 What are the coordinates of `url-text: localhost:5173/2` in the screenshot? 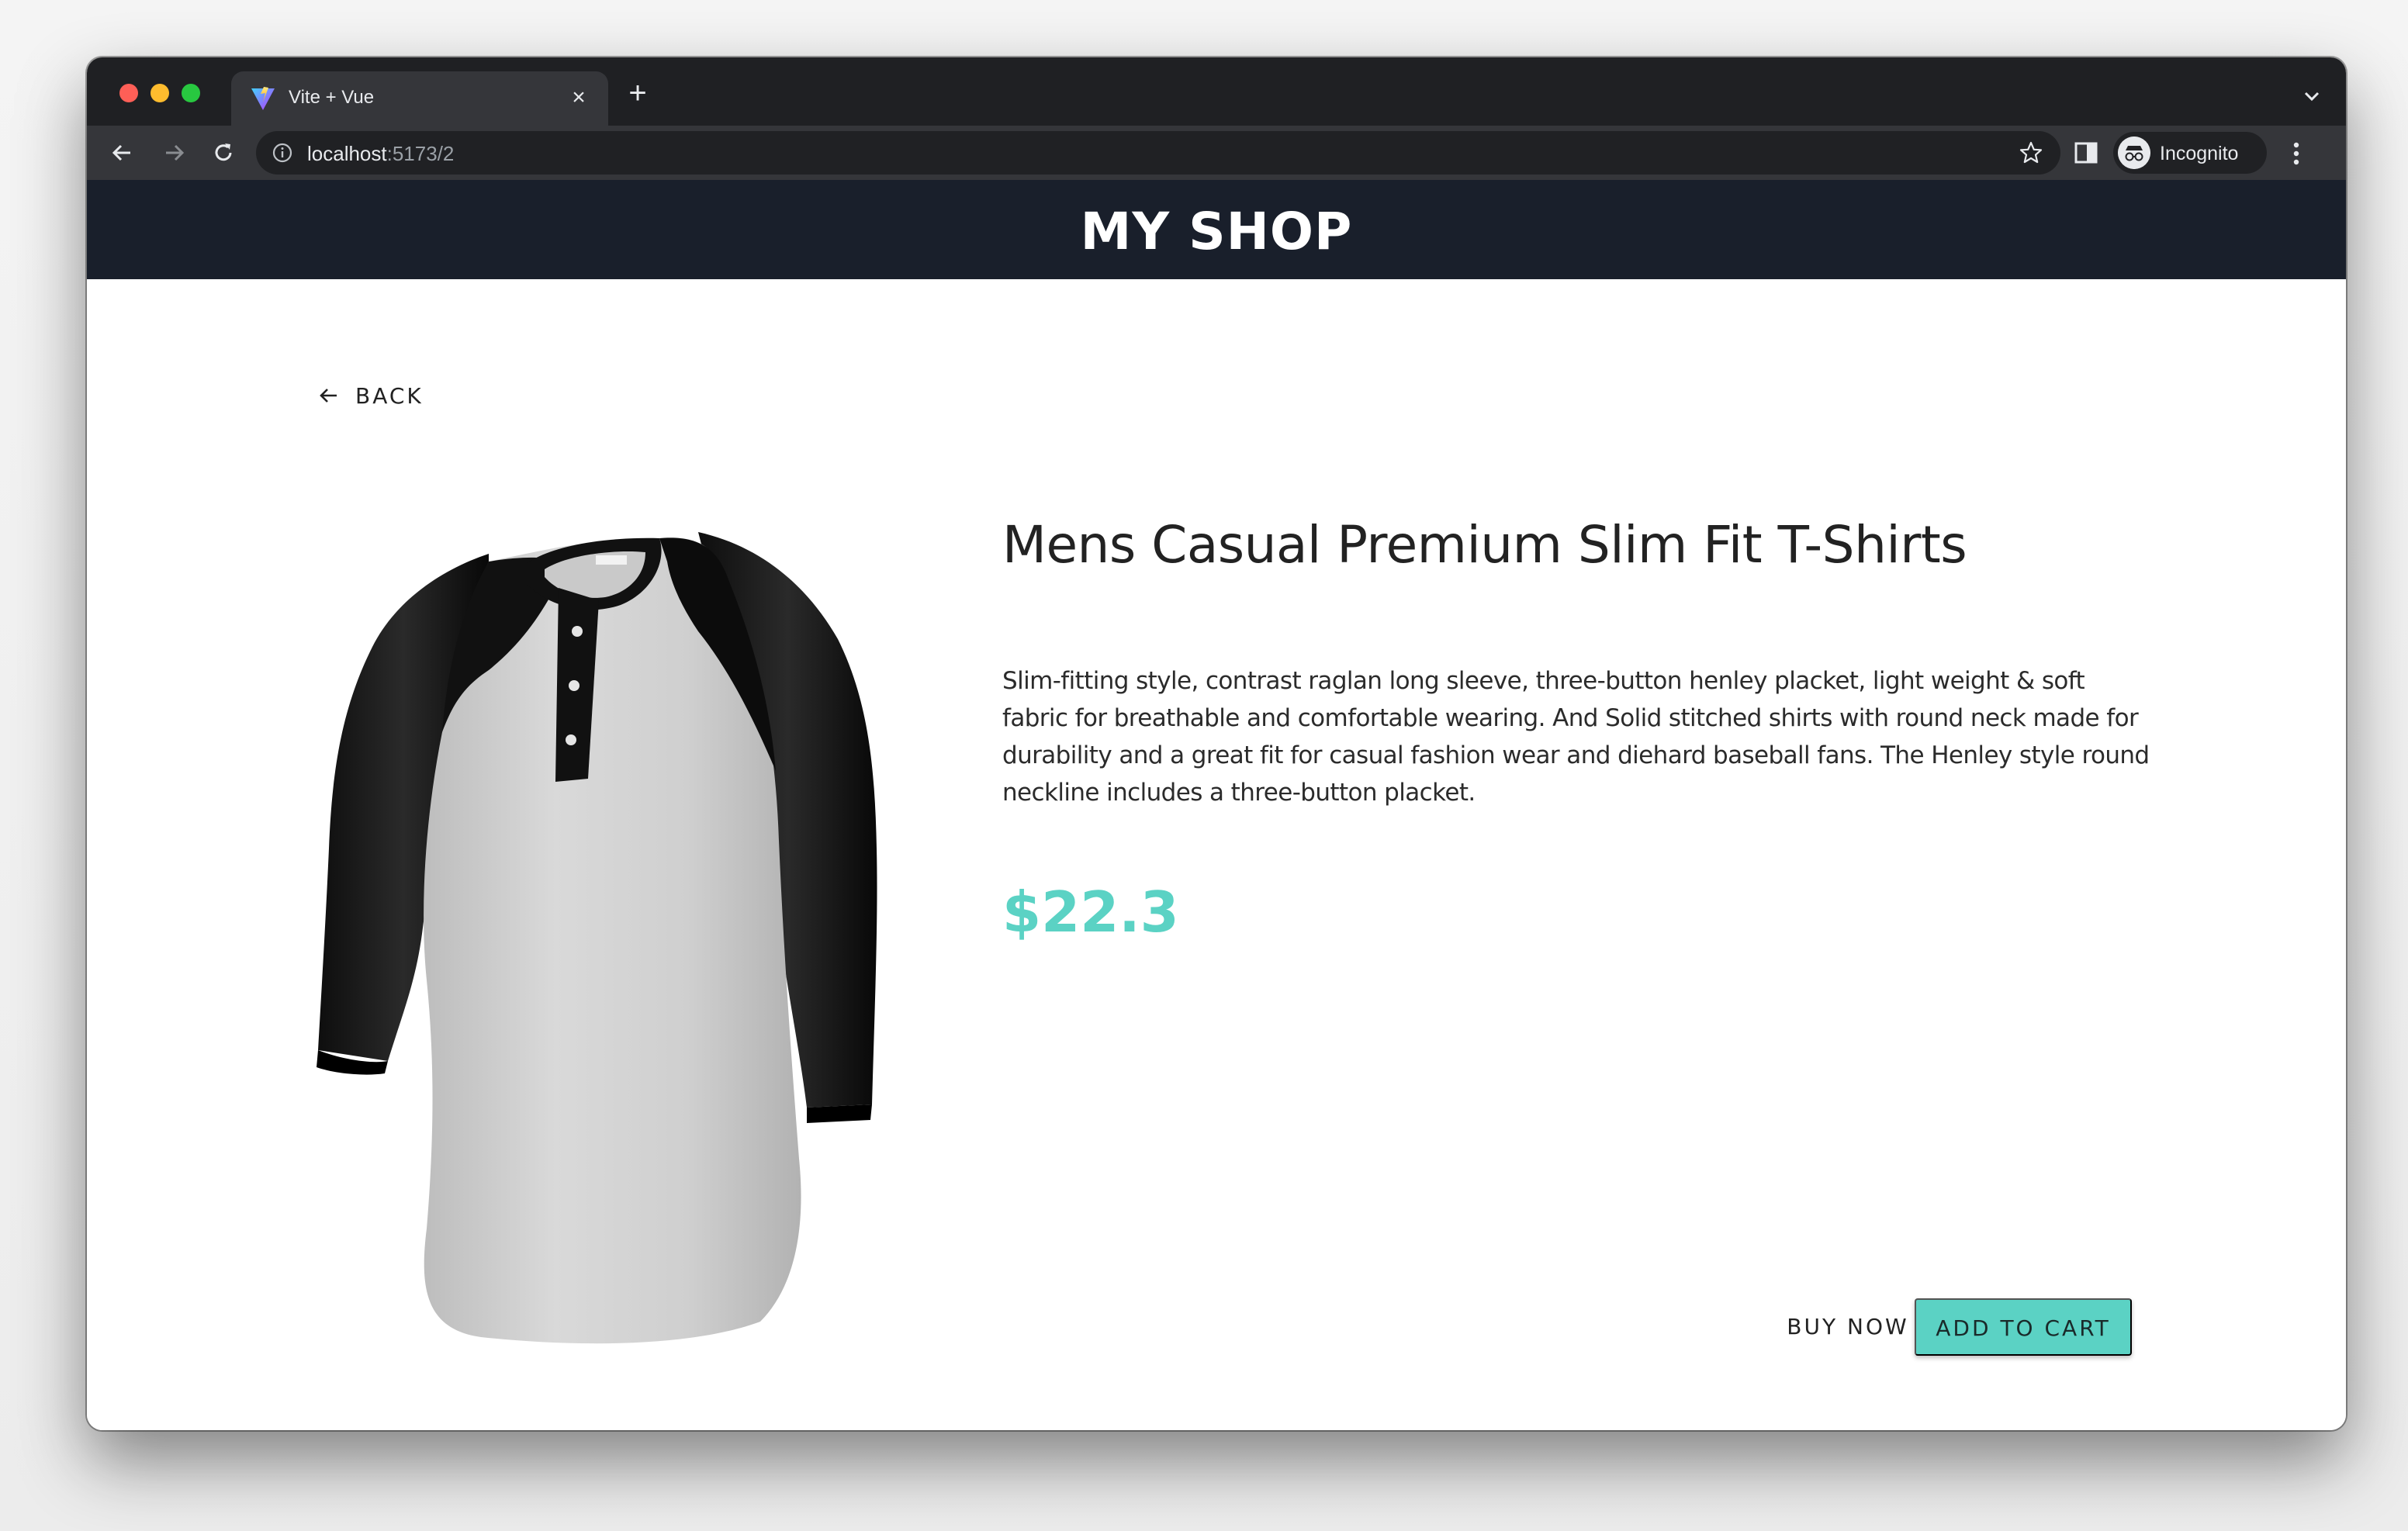 It's located at (380, 154).